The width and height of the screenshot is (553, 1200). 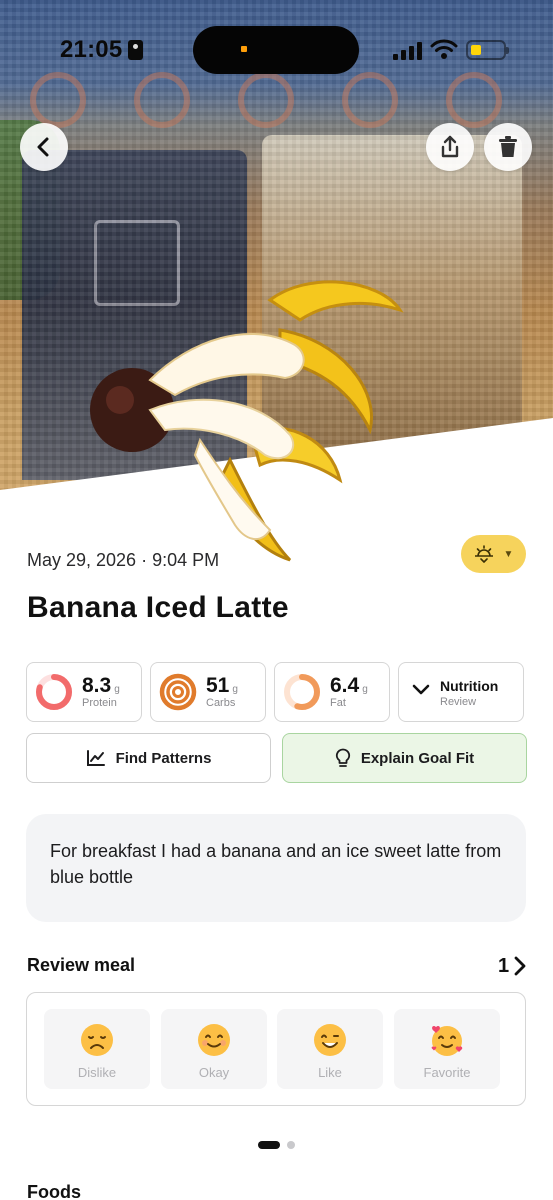 I want to click on trash-icon, so click(x=508, y=146).